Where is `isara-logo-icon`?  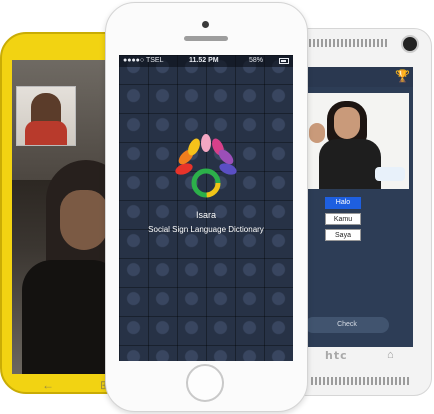 isara-logo-icon is located at coordinates (206, 166).